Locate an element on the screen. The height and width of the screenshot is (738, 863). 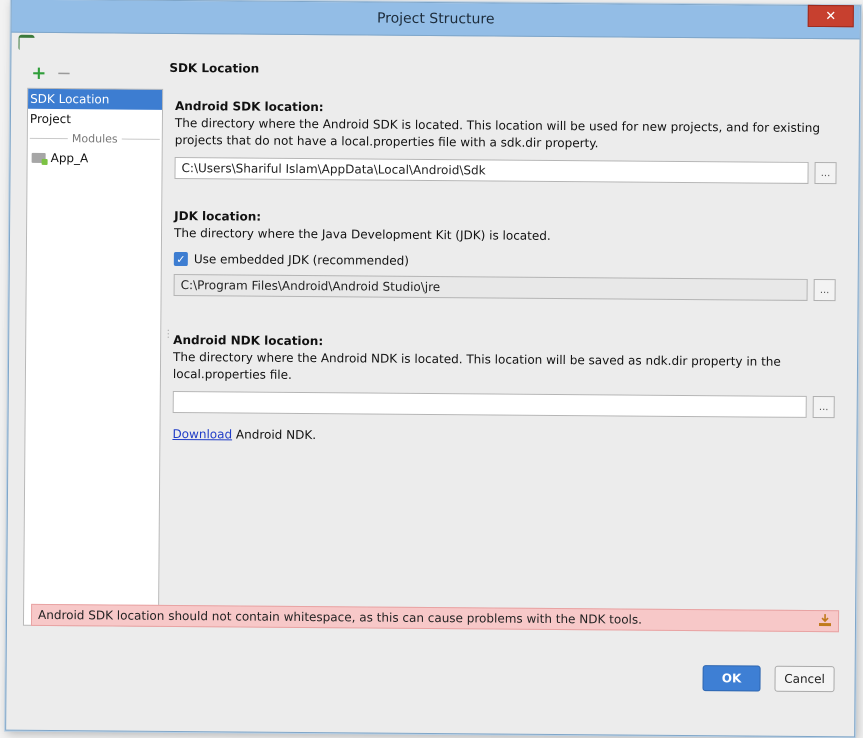
cancel-button: Cancel is located at coordinates (804, 679).